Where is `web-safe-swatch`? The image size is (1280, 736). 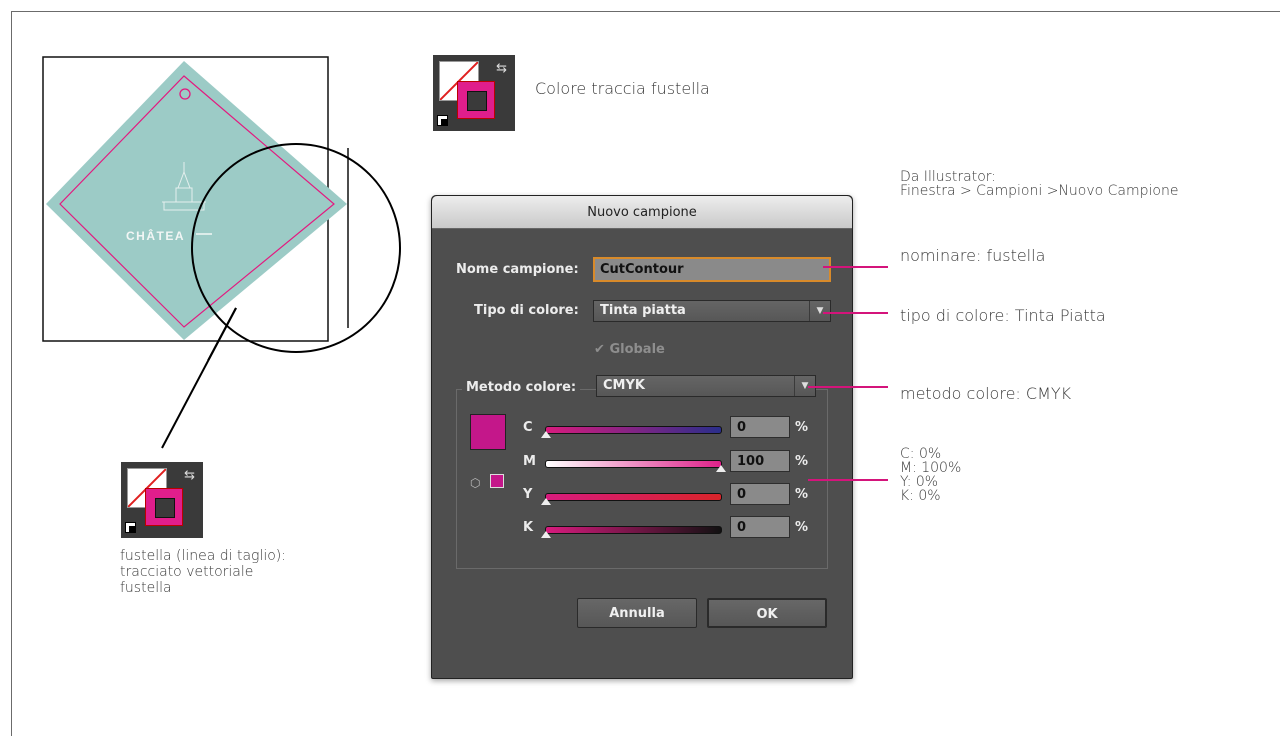
web-safe-swatch is located at coordinates (497, 481).